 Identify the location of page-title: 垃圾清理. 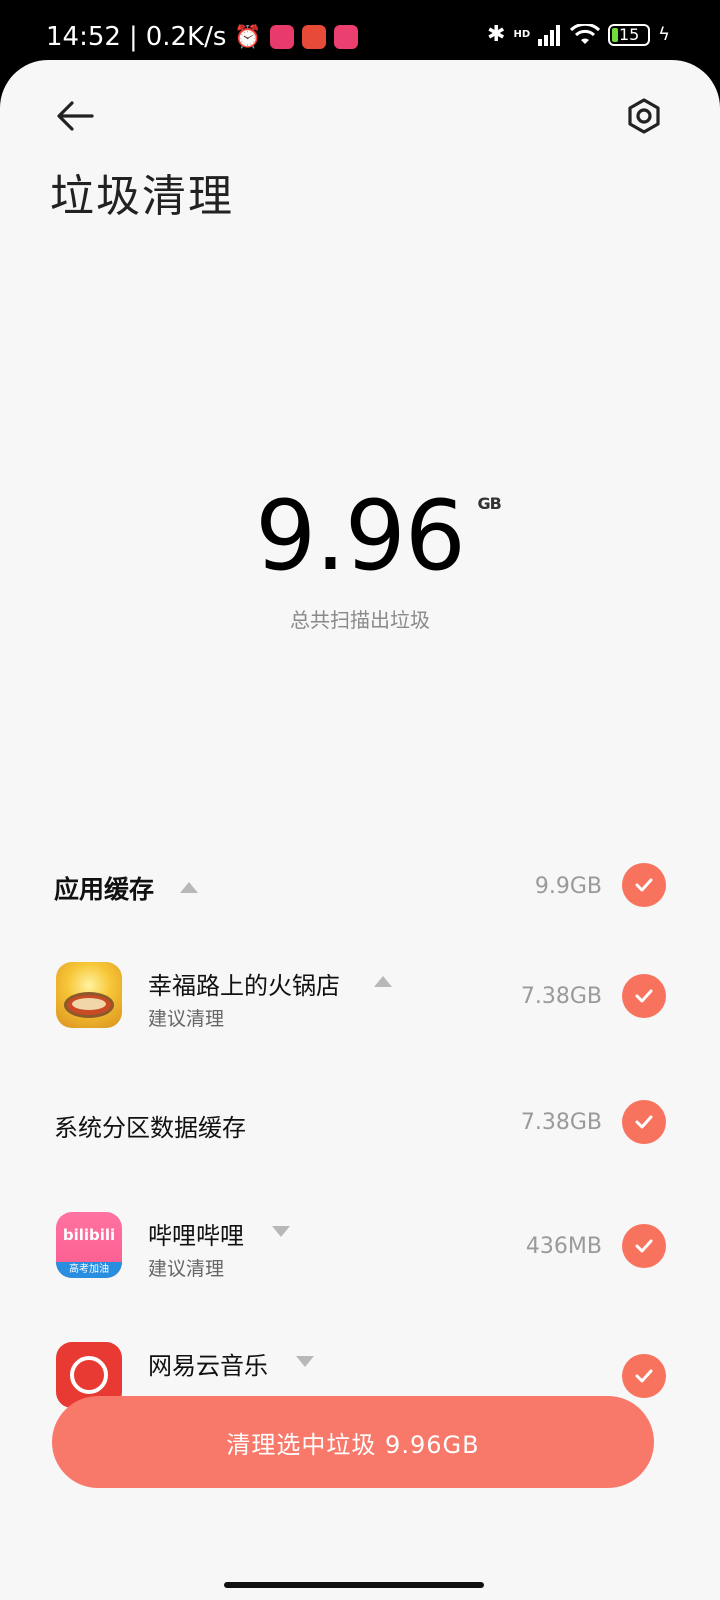
(142, 196).